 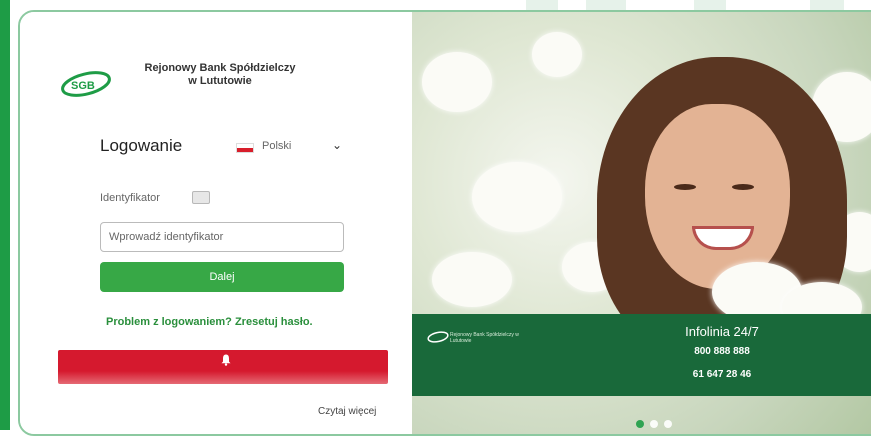 I want to click on identifier-label: Identyfikator, so click(x=130, y=198).